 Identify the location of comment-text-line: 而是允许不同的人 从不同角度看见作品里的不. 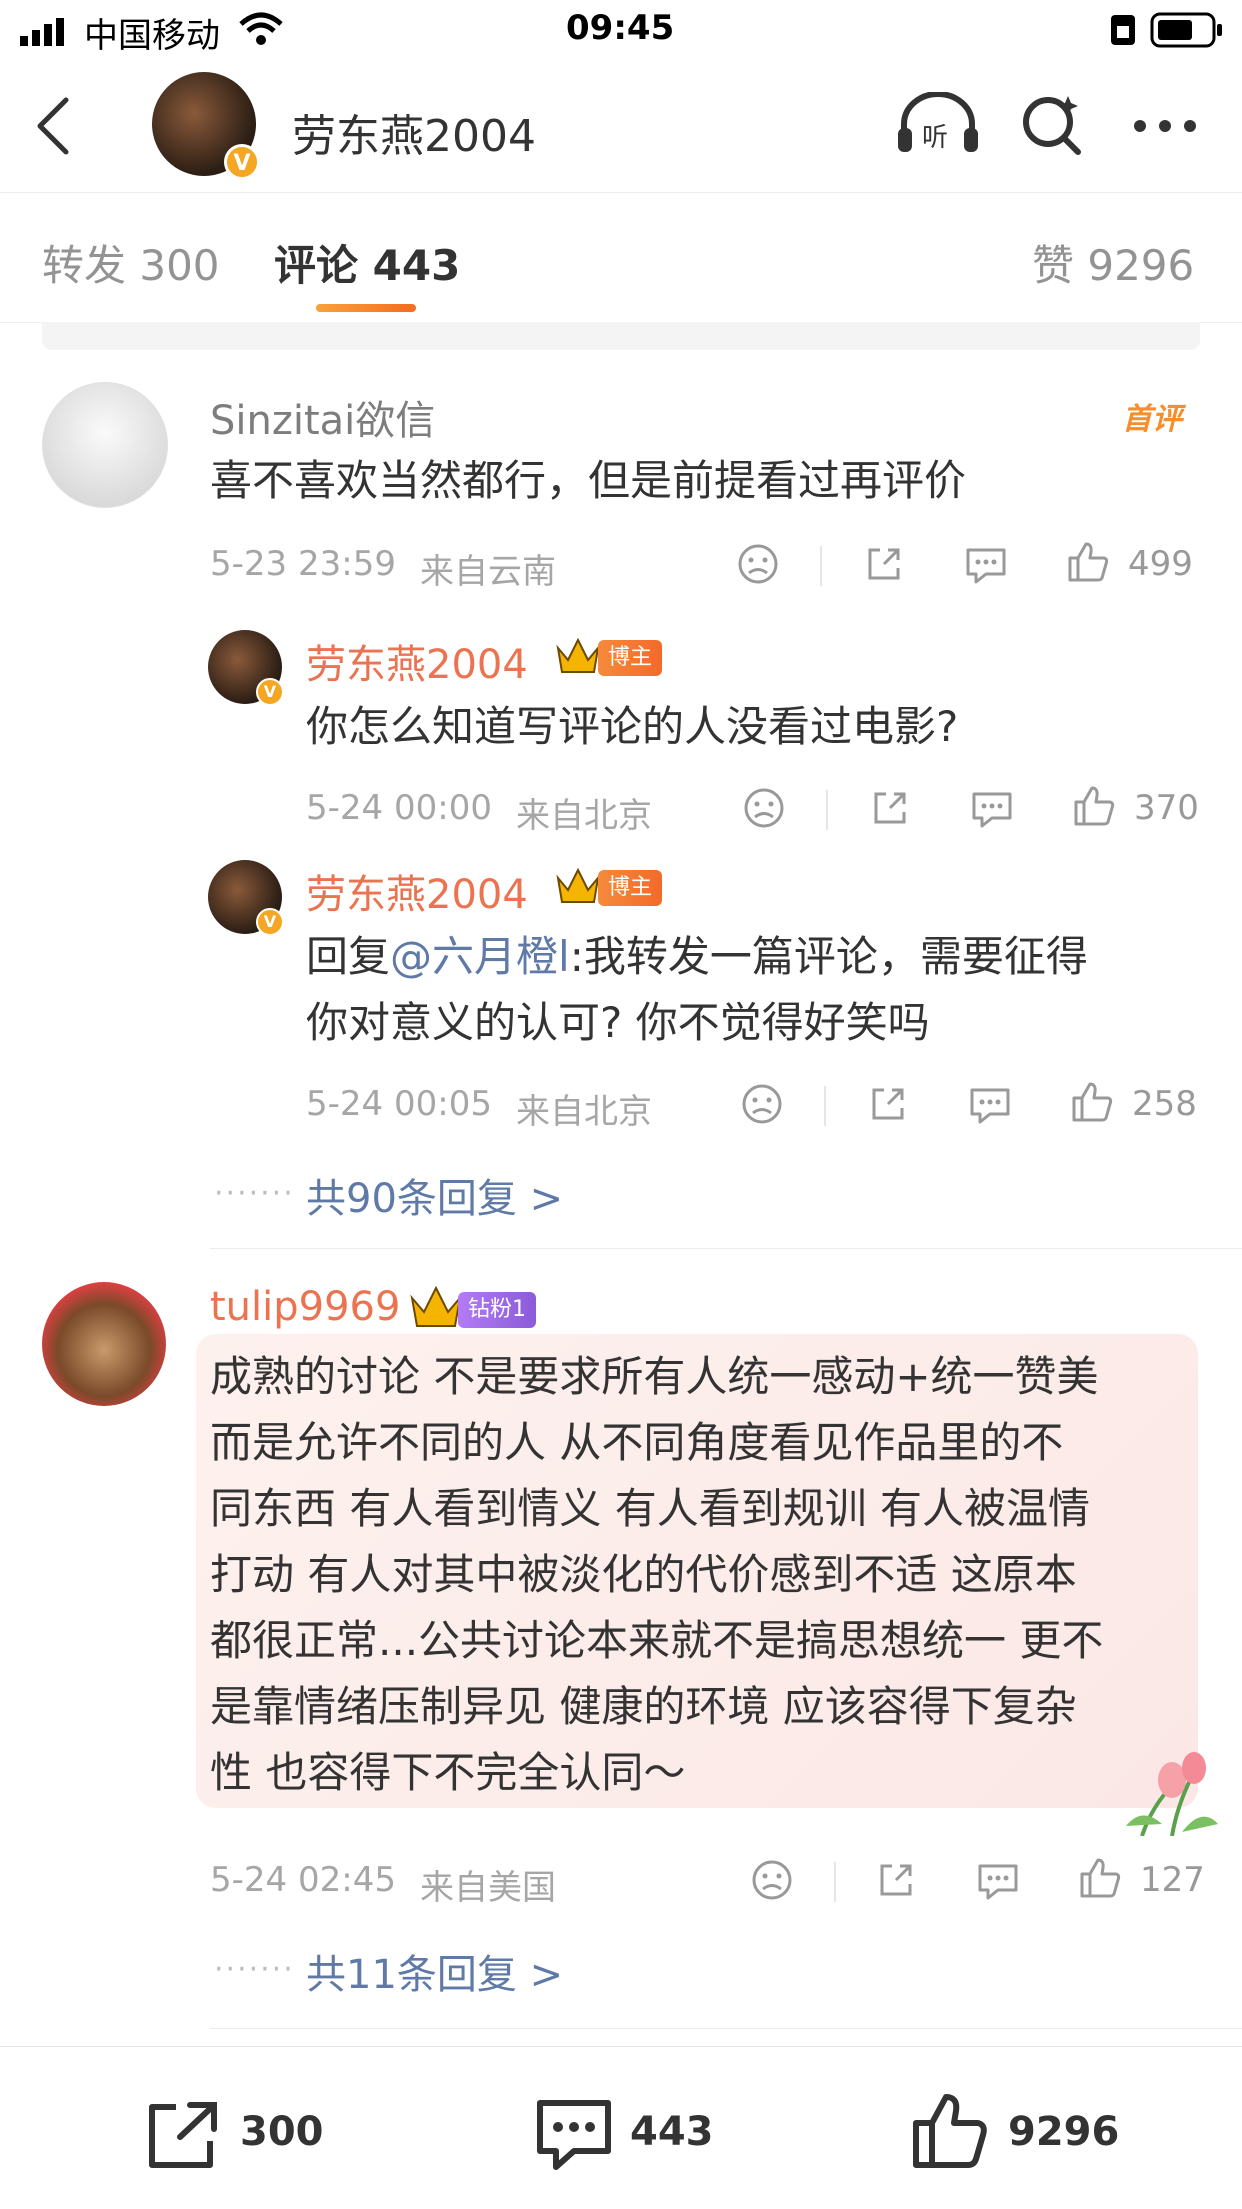
(637, 1442).